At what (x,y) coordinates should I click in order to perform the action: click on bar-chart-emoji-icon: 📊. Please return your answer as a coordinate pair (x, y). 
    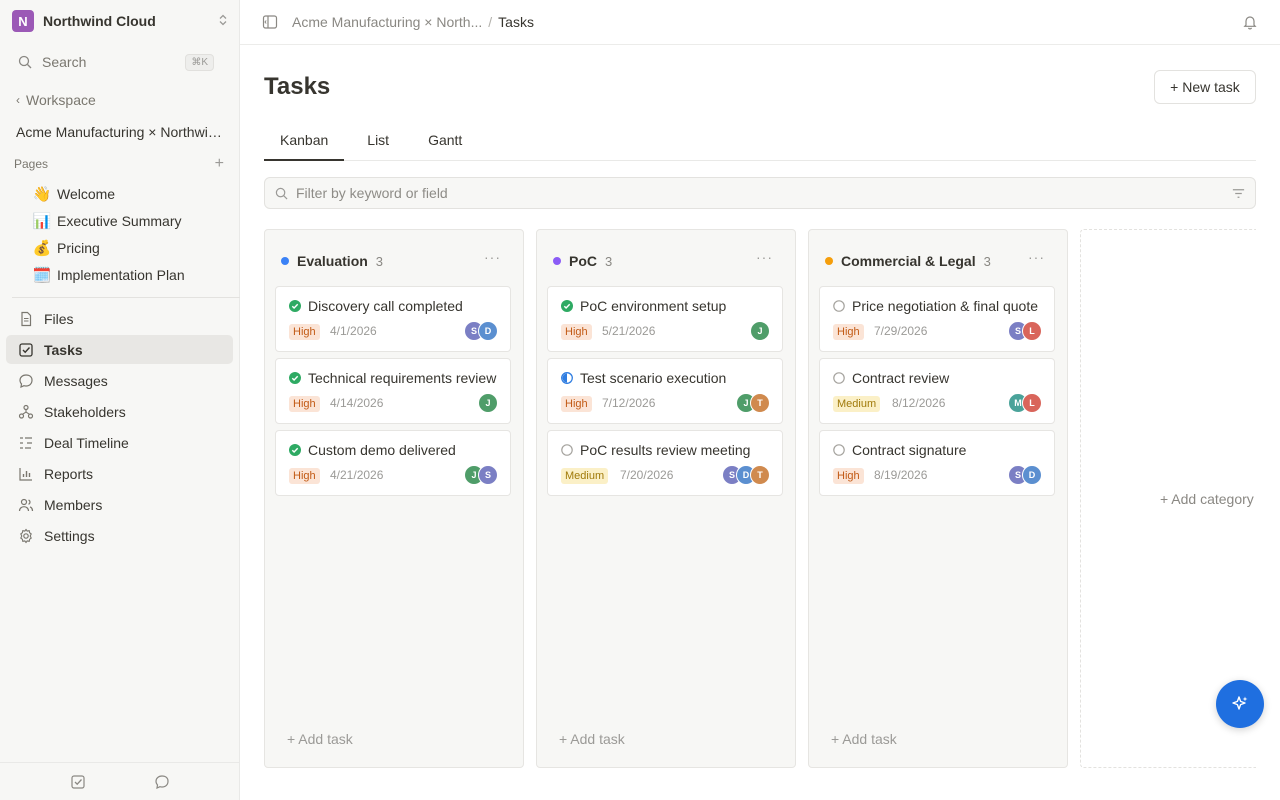
    Looking at the image, I should click on (42, 221).